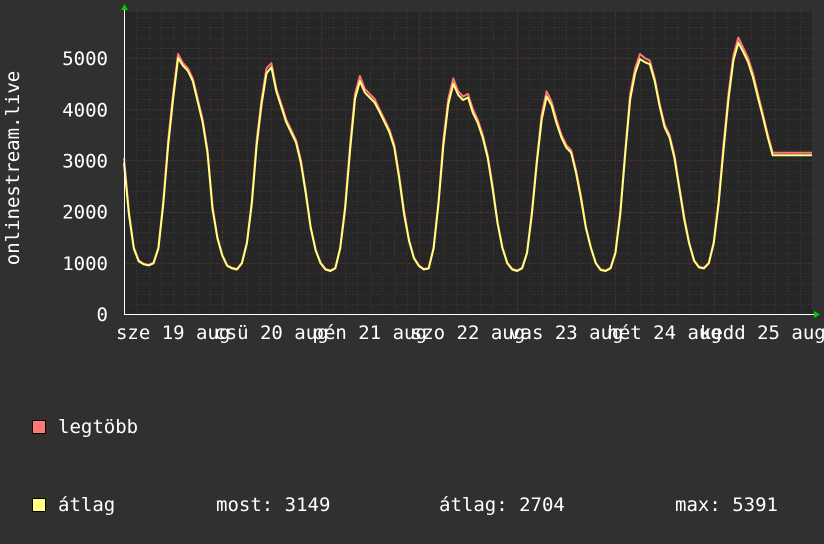  Describe the element at coordinates (502, 505) in the screenshot. I see `stat-atlag: átlag: 2704` at that location.